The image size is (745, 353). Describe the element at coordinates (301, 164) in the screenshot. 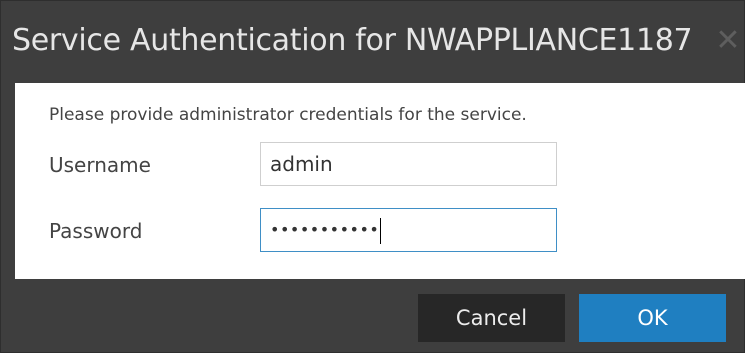

I see `username-value: admin` at that location.